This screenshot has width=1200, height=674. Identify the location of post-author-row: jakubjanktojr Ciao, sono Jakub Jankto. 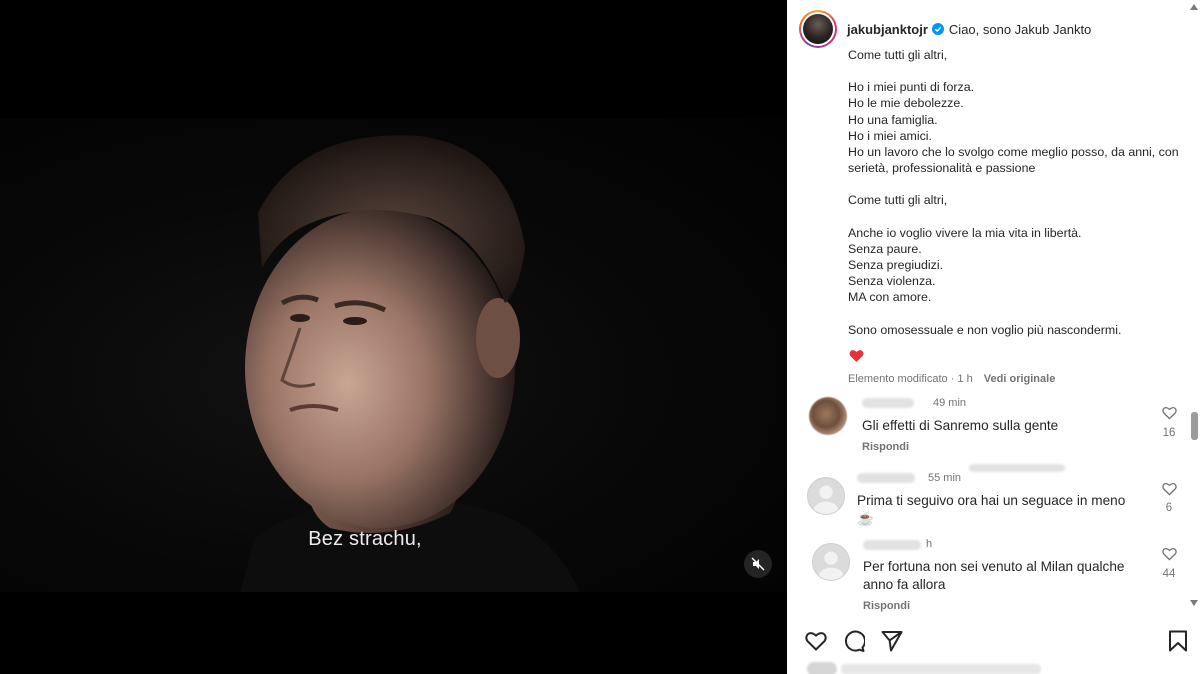
(945, 29).